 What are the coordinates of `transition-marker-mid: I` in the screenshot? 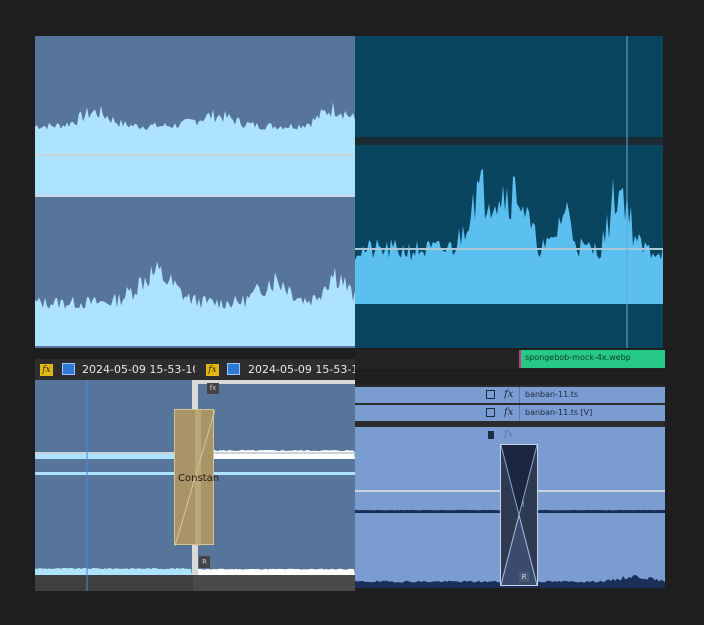 It's located at (523, 504).